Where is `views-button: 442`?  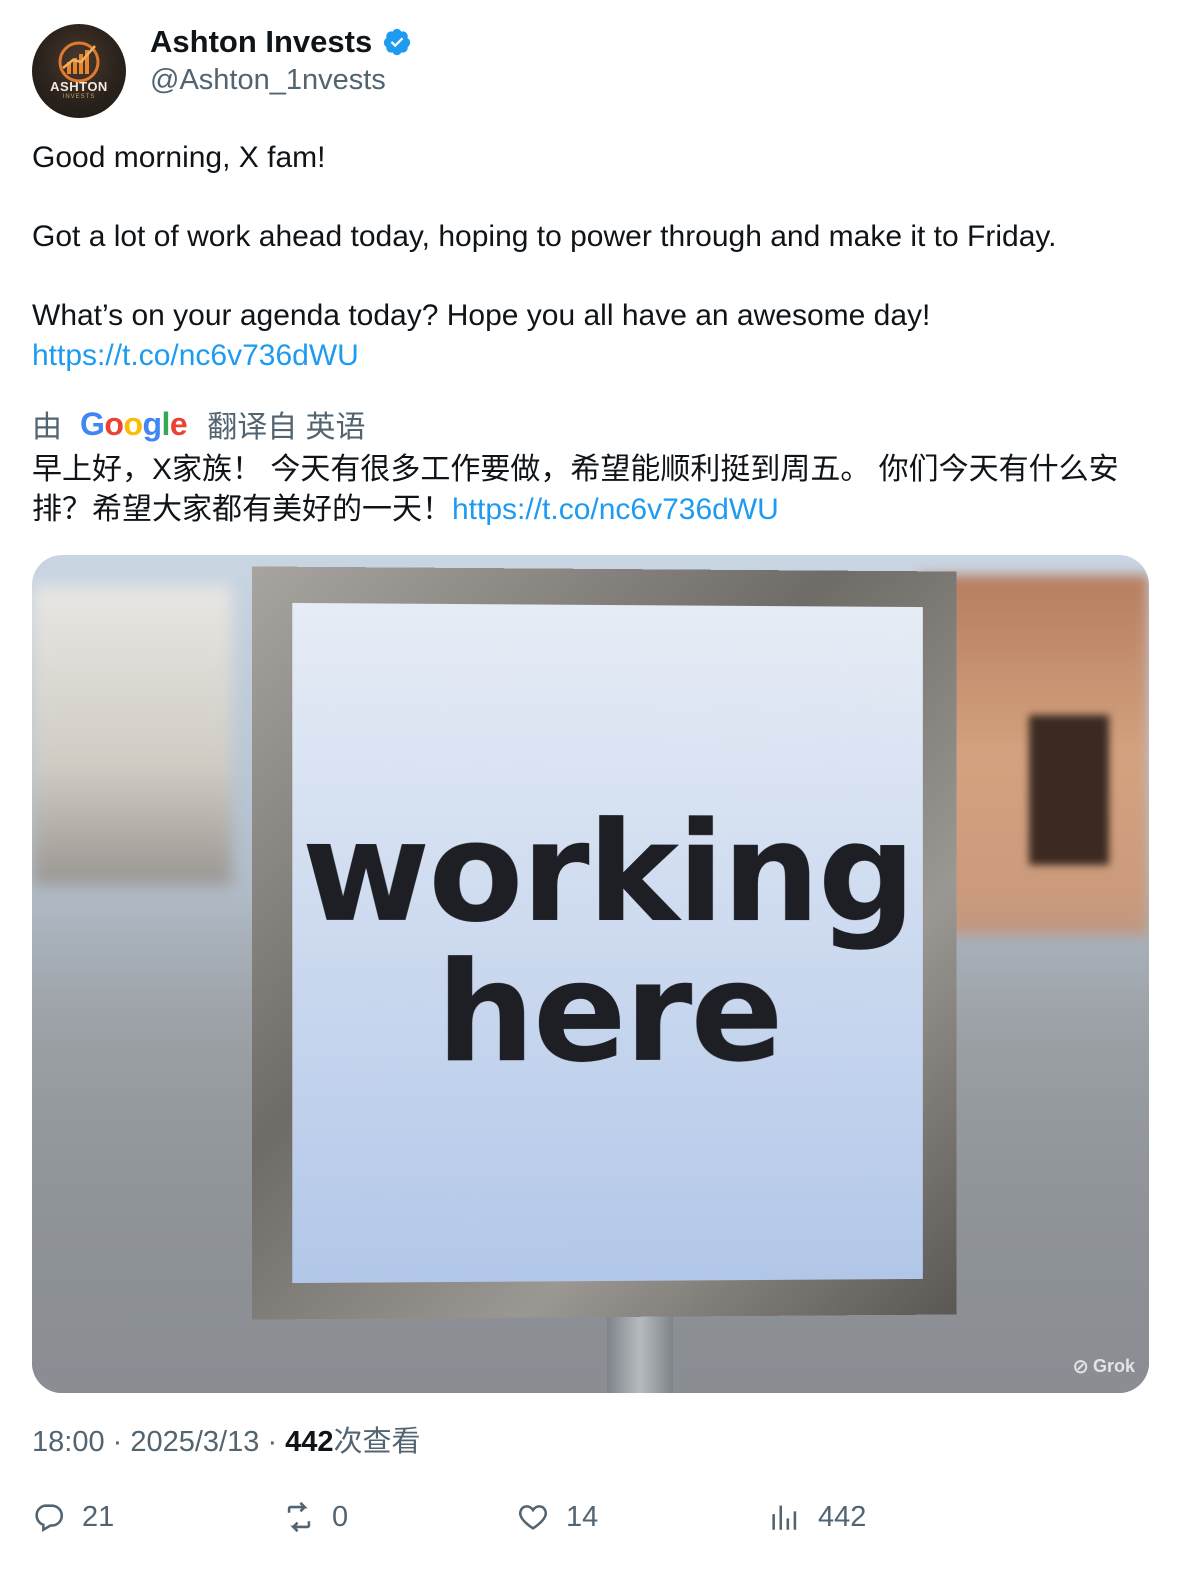 views-button: 442 is located at coordinates (817, 1517).